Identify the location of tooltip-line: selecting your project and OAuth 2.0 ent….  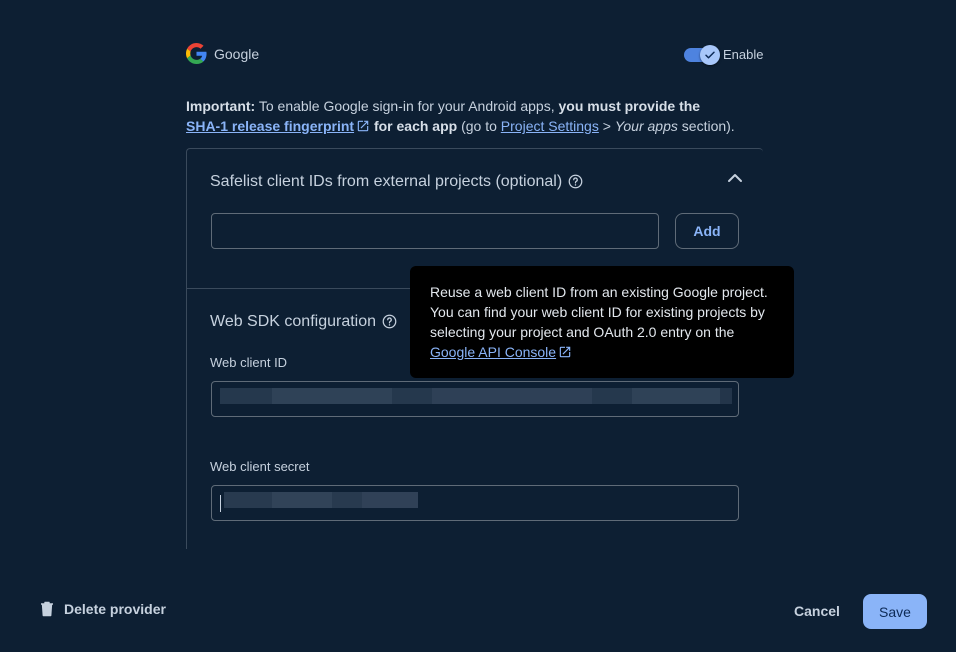
(582, 332).